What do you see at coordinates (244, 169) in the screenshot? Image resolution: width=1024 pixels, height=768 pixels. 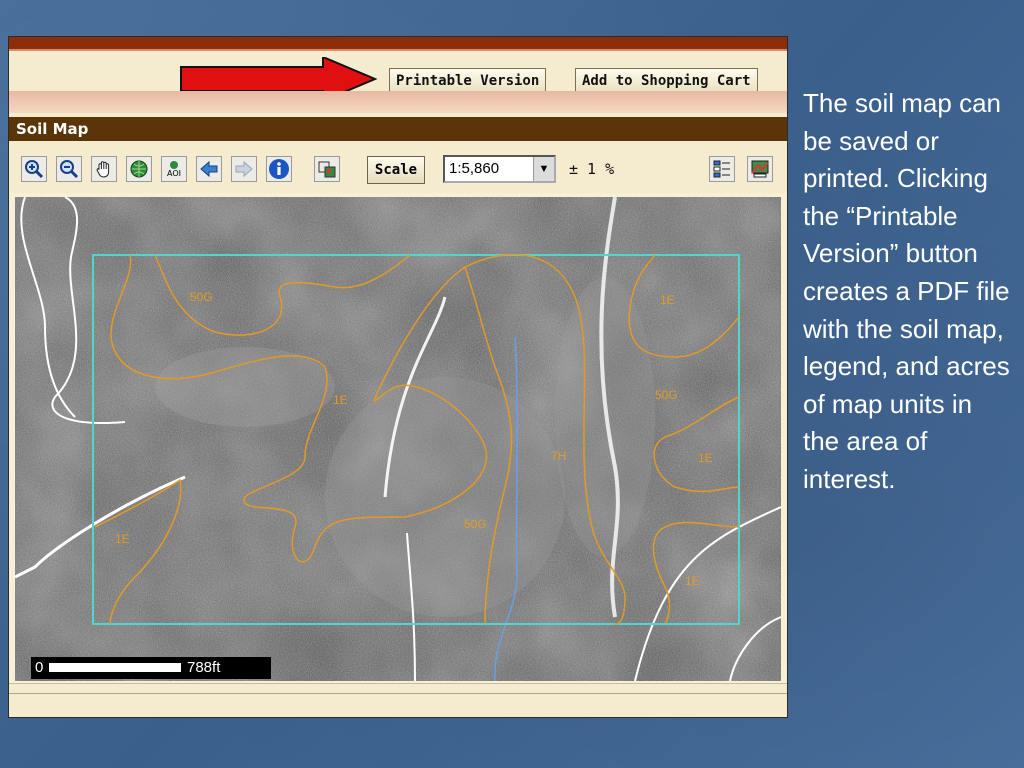 I see `forward-arrow-icon` at bounding box center [244, 169].